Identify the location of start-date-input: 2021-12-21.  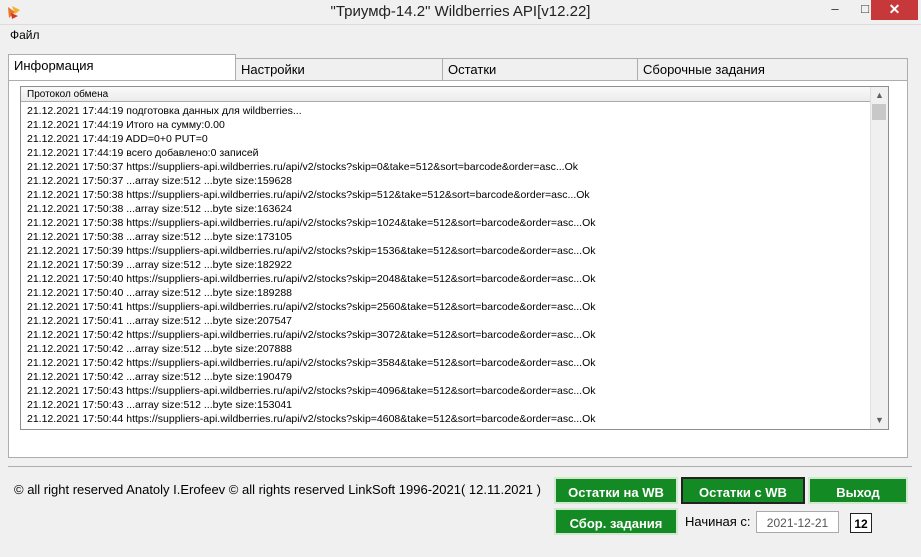
(797, 522).